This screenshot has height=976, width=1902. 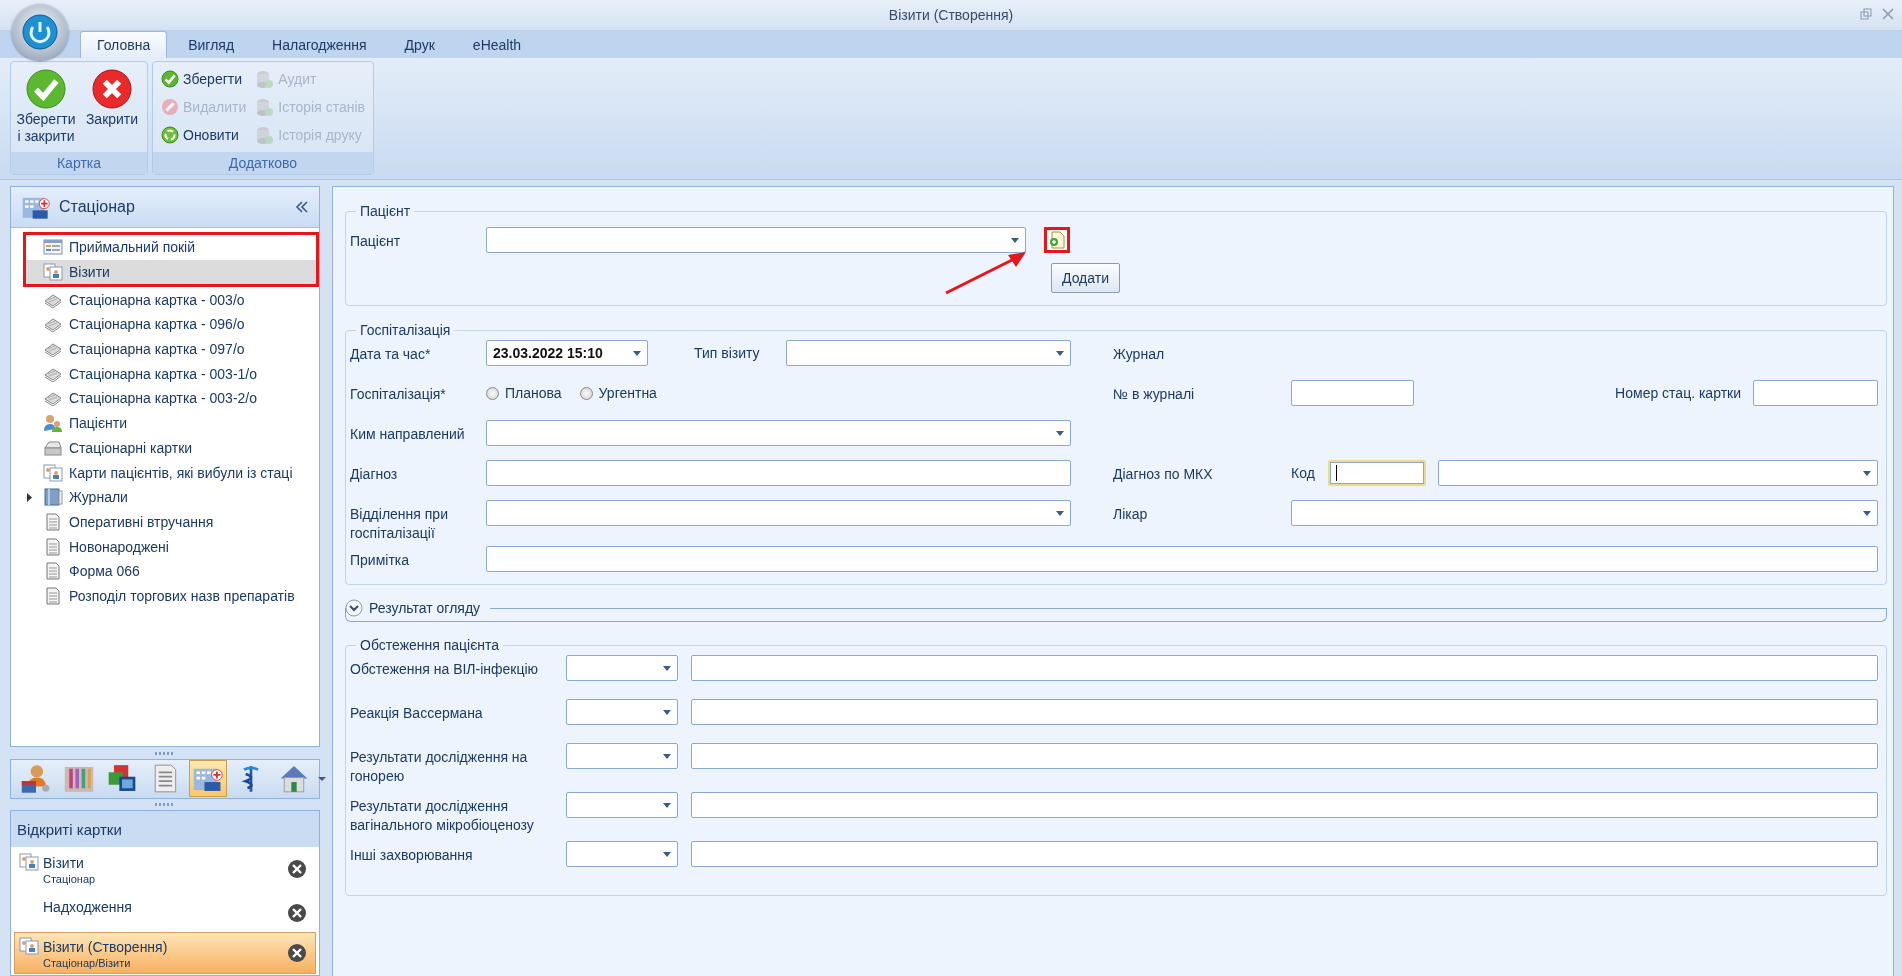 I want to click on field-label: Госпіталізація*, so click(x=398, y=394).